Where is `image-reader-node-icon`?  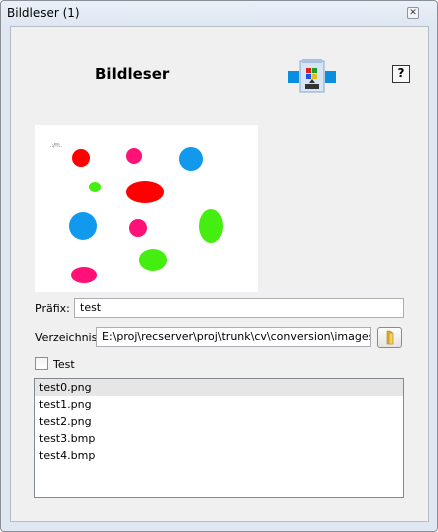 image-reader-node-icon is located at coordinates (312, 76).